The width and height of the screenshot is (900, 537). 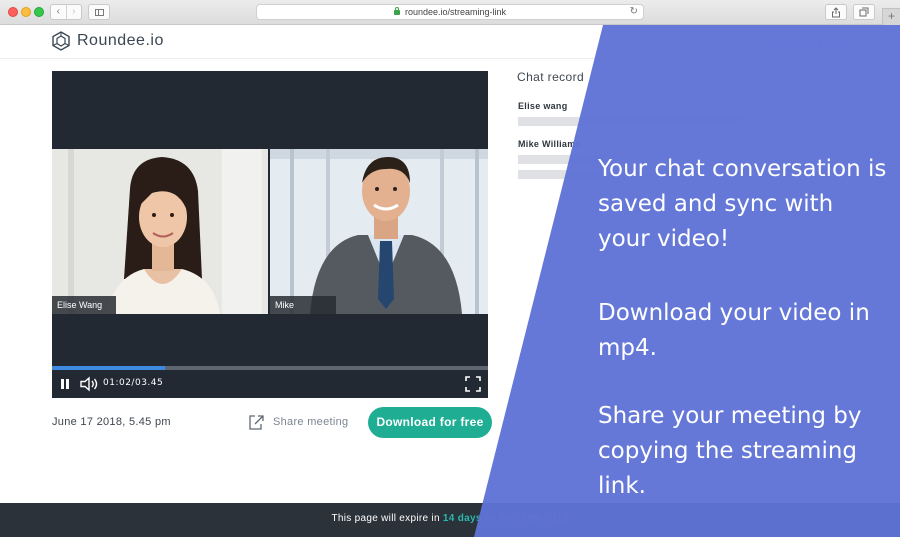 I want to click on share-meeting-button: Share meeting, so click(x=298, y=422).